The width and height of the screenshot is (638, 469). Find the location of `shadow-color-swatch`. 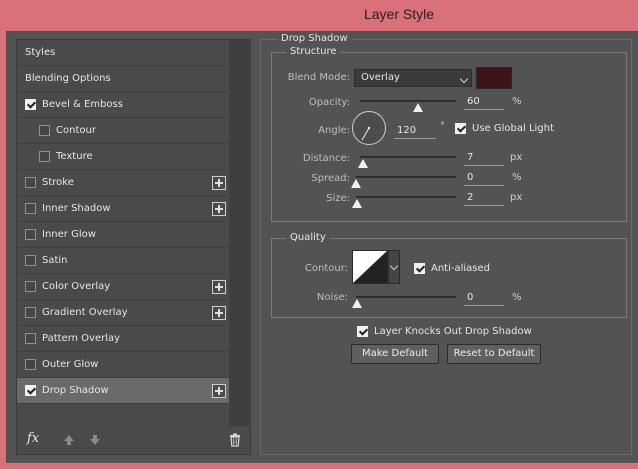

shadow-color-swatch is located at coordinates (494, 78).